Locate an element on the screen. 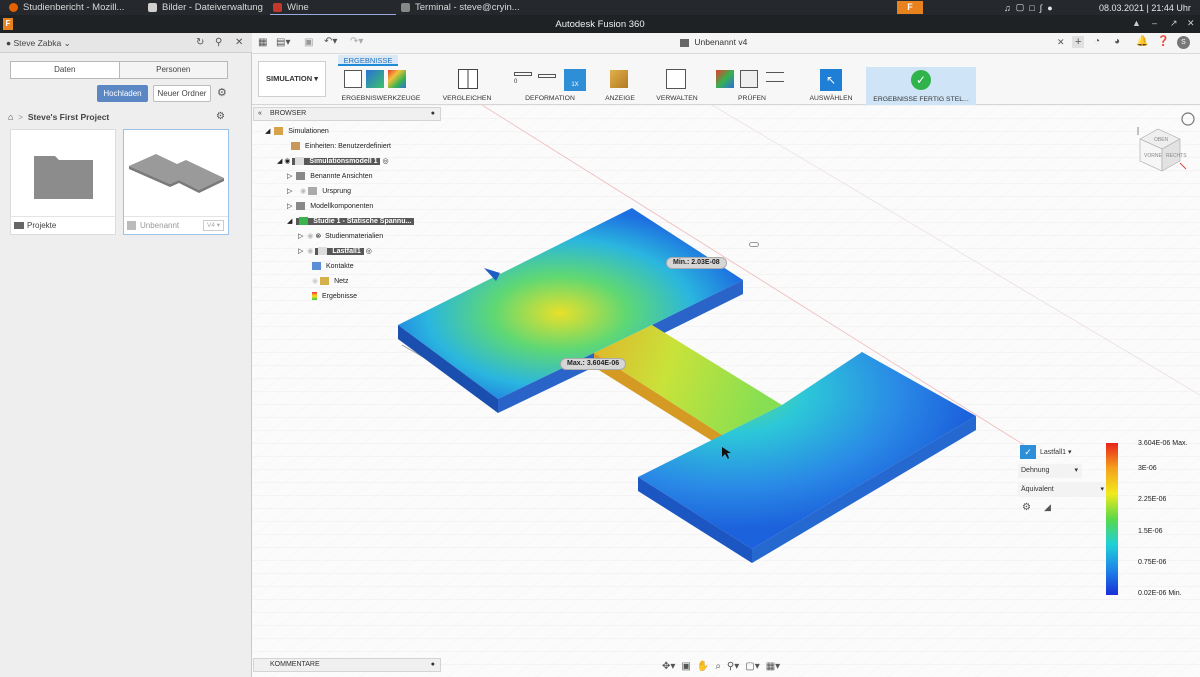  fit-icon: ⚲▾ is located at coordinates (733, 666).